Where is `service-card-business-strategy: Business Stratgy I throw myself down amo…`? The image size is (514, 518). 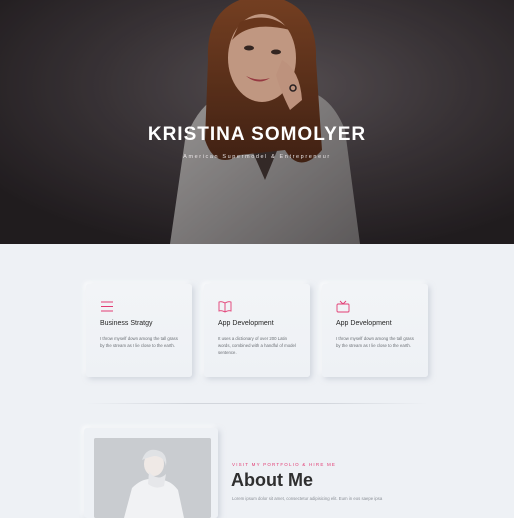
service-card-business-strategy: Business Stratgy I throw myself down amo… is located at coordinates (139, 330).